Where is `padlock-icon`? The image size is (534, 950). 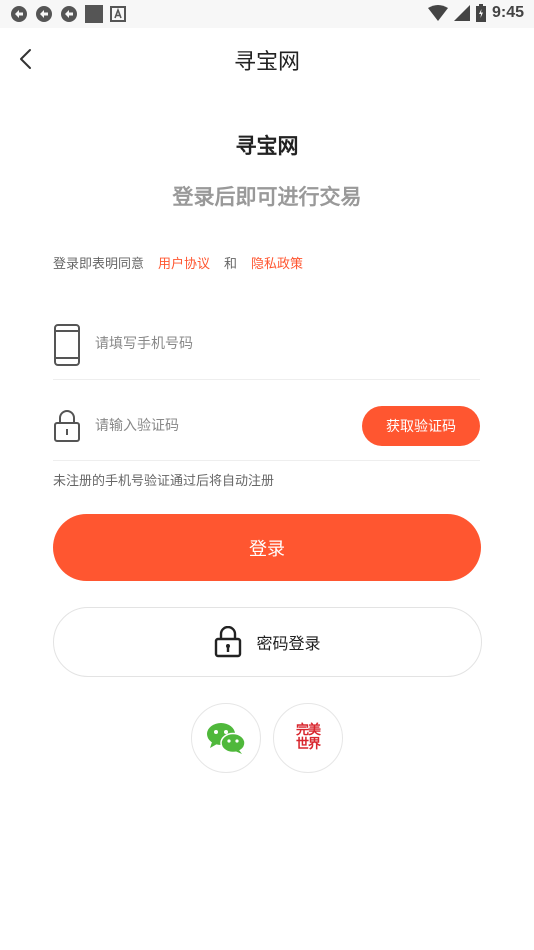 padlock-icon is located at coordinates (228, 642).